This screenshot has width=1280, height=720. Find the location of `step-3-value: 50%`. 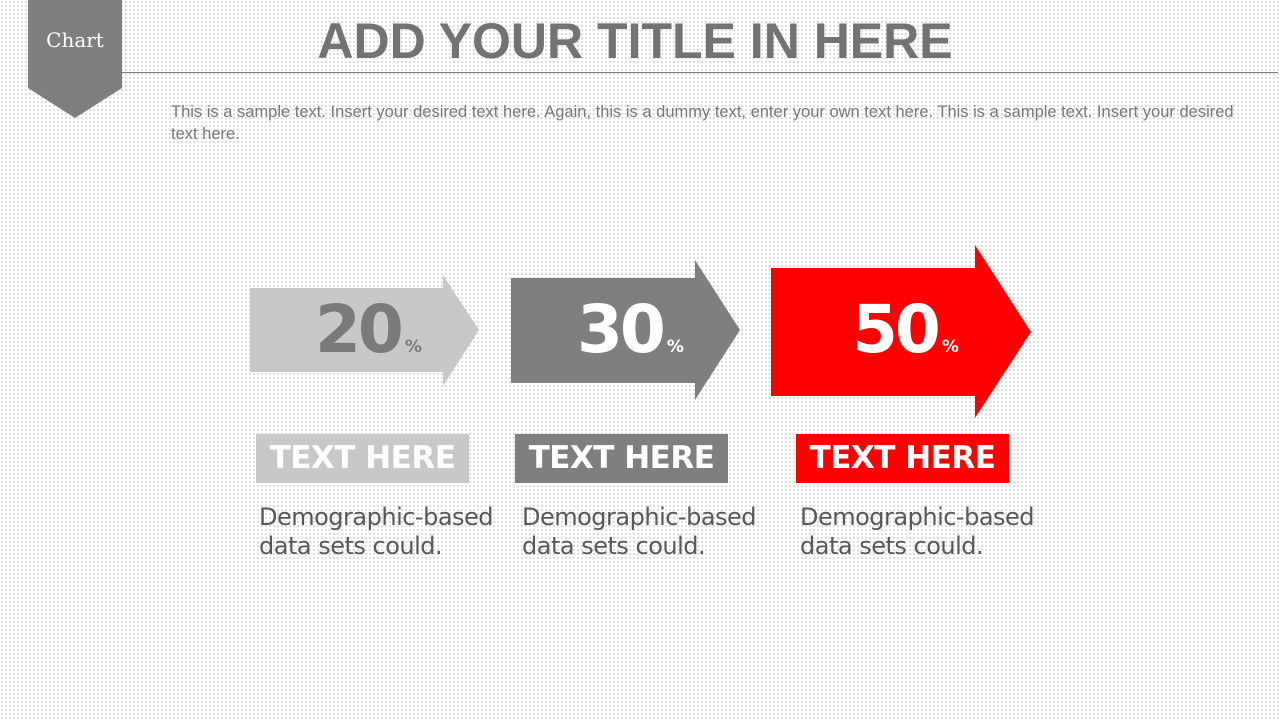

step-3-value: 50% is located at coordinates (905, 329).